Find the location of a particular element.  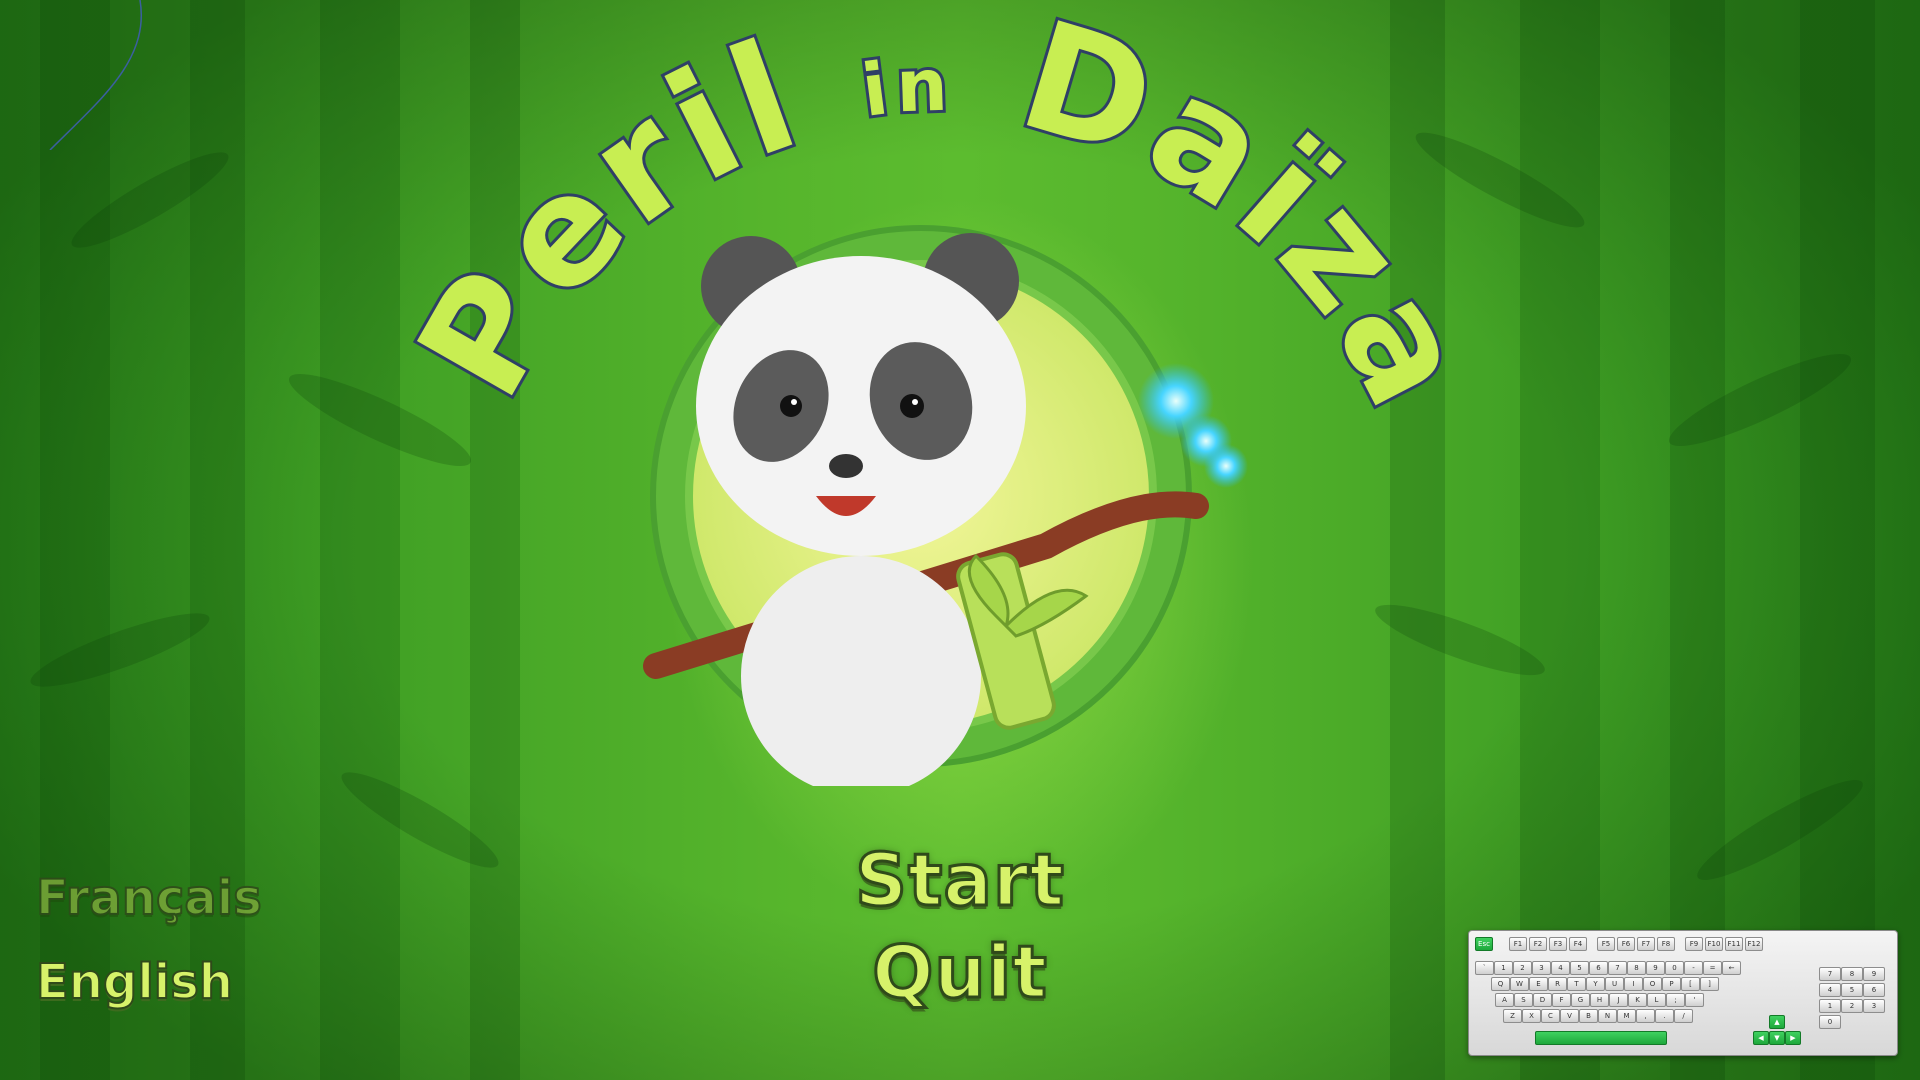

title-word-in: in is located at coordinates (906, 87).